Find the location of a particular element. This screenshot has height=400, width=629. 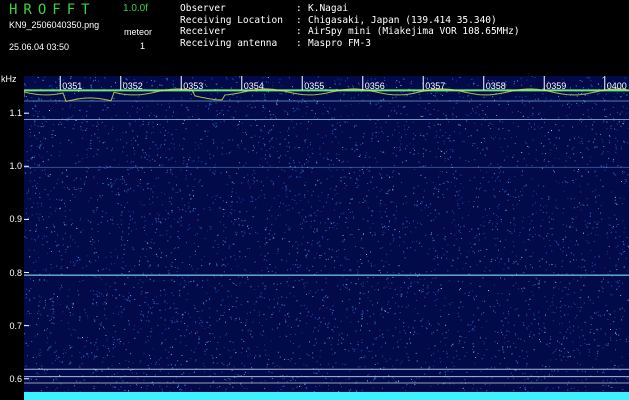

frequency-axis is located at coordinates (12, 238).